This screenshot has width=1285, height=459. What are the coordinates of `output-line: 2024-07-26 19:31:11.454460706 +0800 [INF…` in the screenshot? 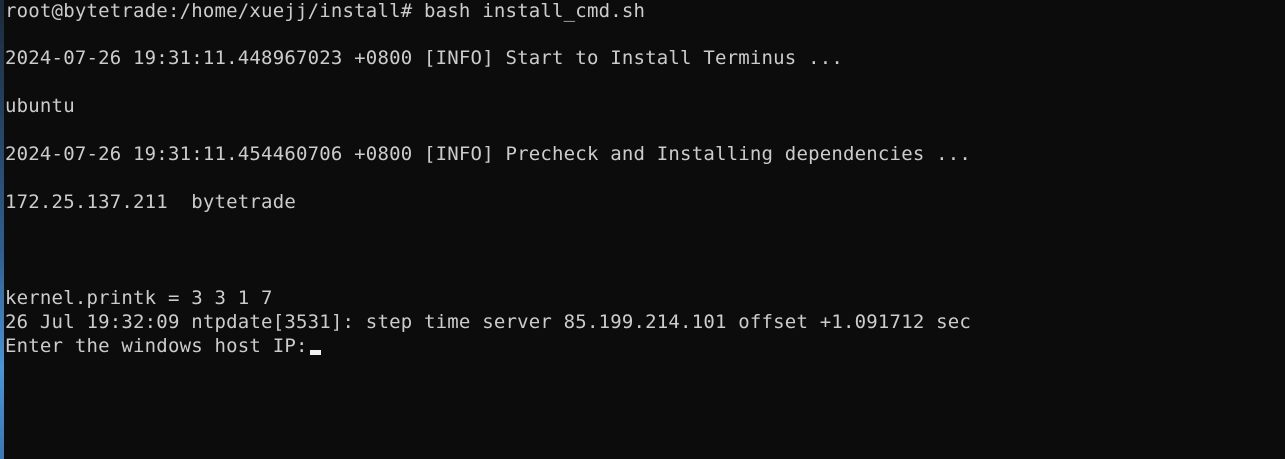 It's located at (488, 154).